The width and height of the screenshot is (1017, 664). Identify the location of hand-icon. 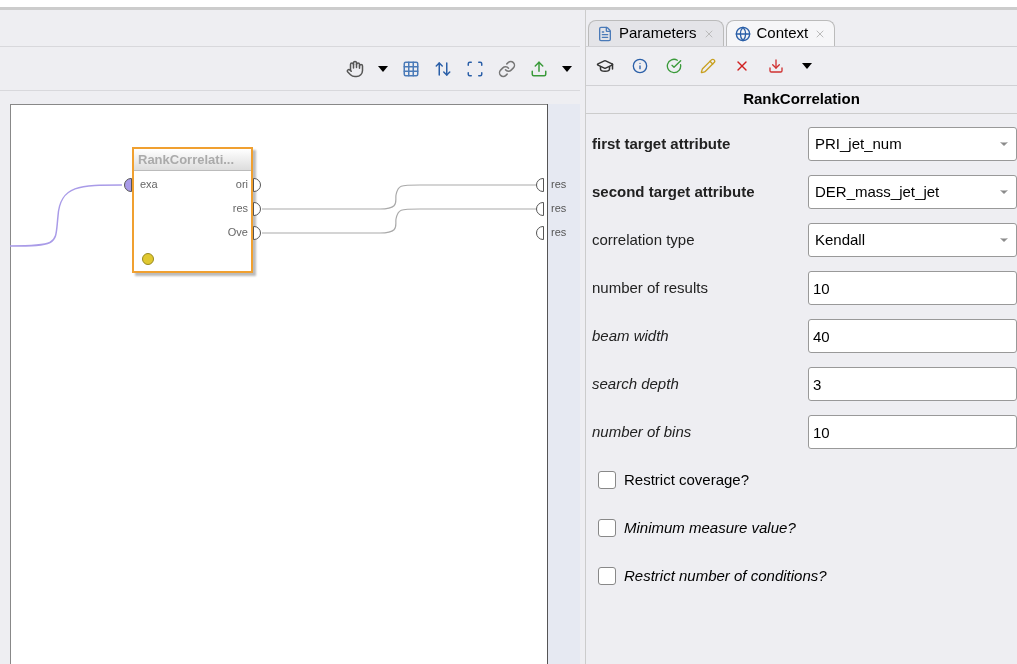
(355, 68).